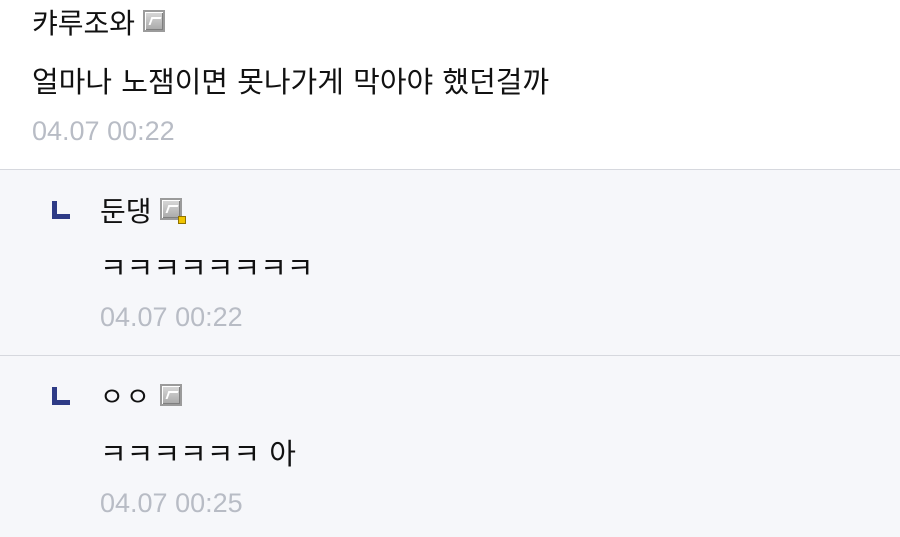 The image size is (900, 537). What do you see at coordinates (171, 317) in the screenshot?
I see `reply-timestamp: 04.07 00:22` at bounding box center [171, 317].